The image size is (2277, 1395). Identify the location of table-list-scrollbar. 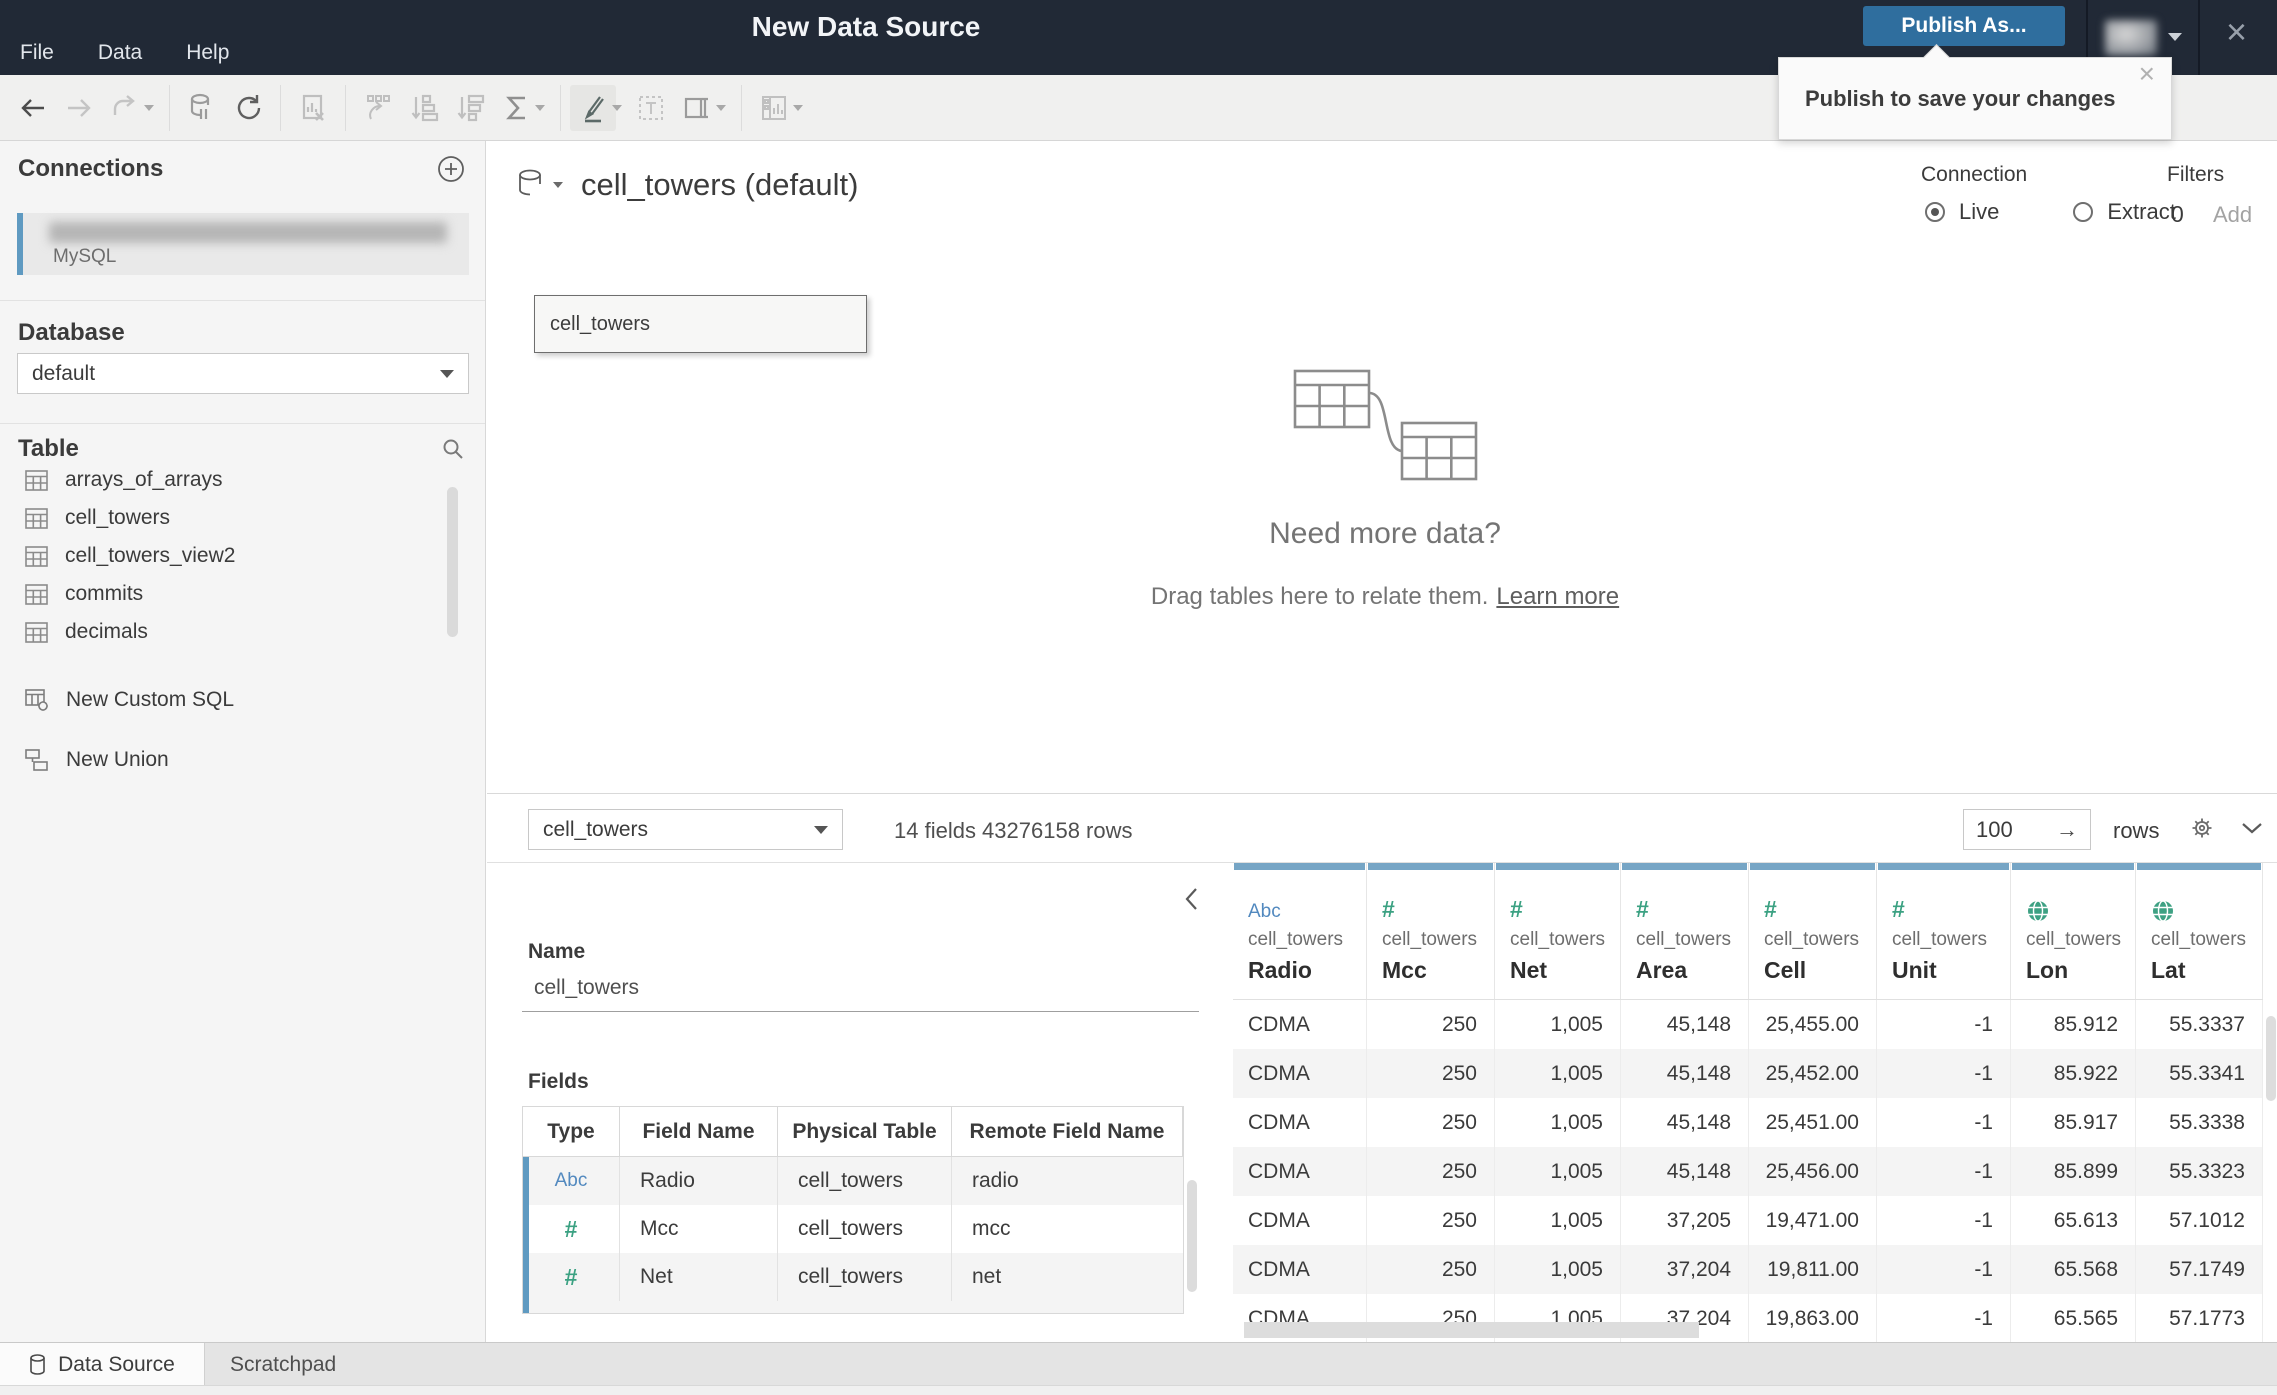
(452, 562).